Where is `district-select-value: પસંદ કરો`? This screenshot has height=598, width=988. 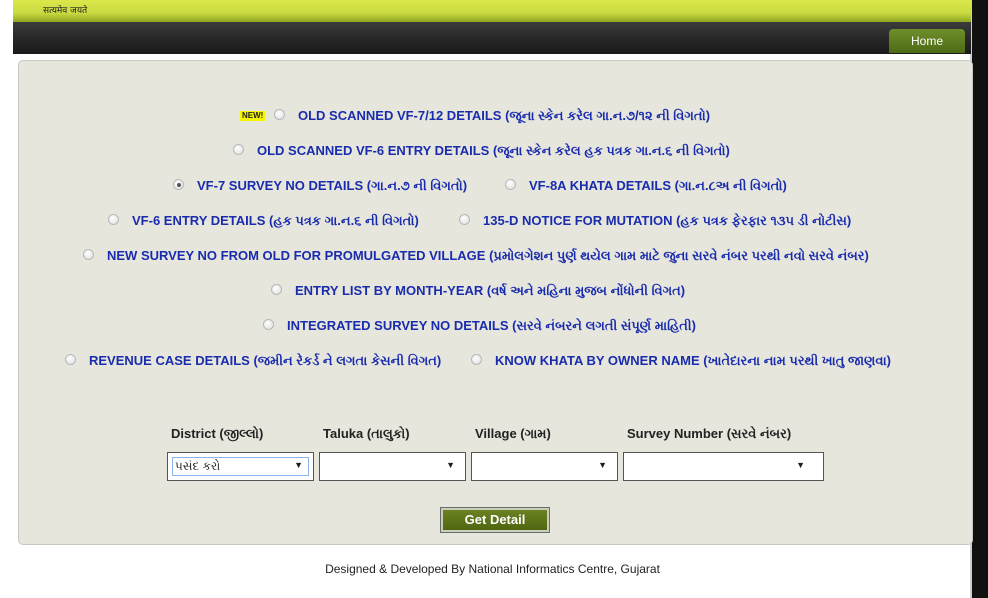
district-select-value: પસંદ કરો is located at coordinates (240, 466).